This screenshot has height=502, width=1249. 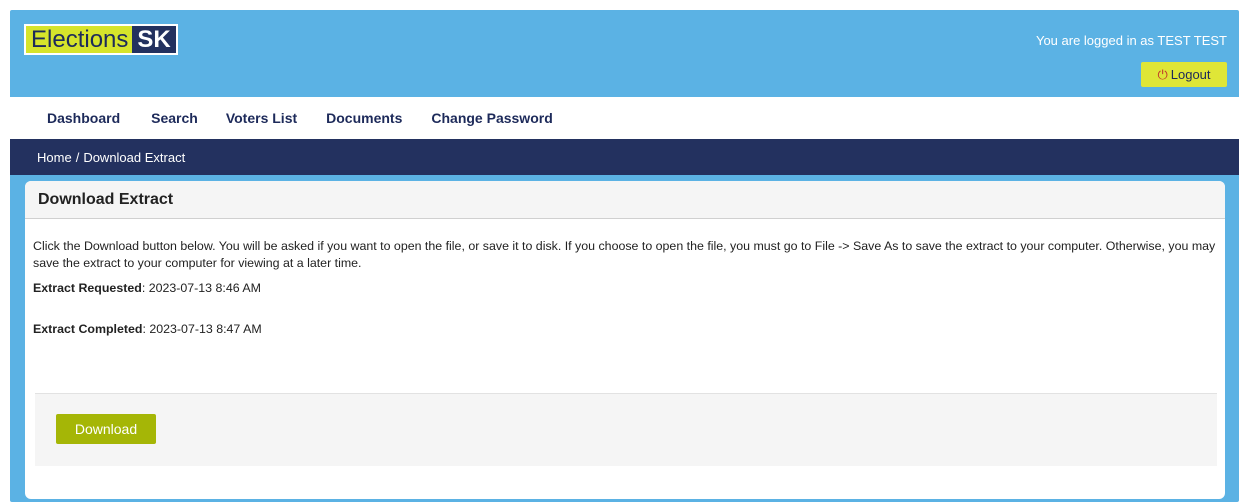 I want to click on nav-change-password: Change Password, so click(x=491, y=118).